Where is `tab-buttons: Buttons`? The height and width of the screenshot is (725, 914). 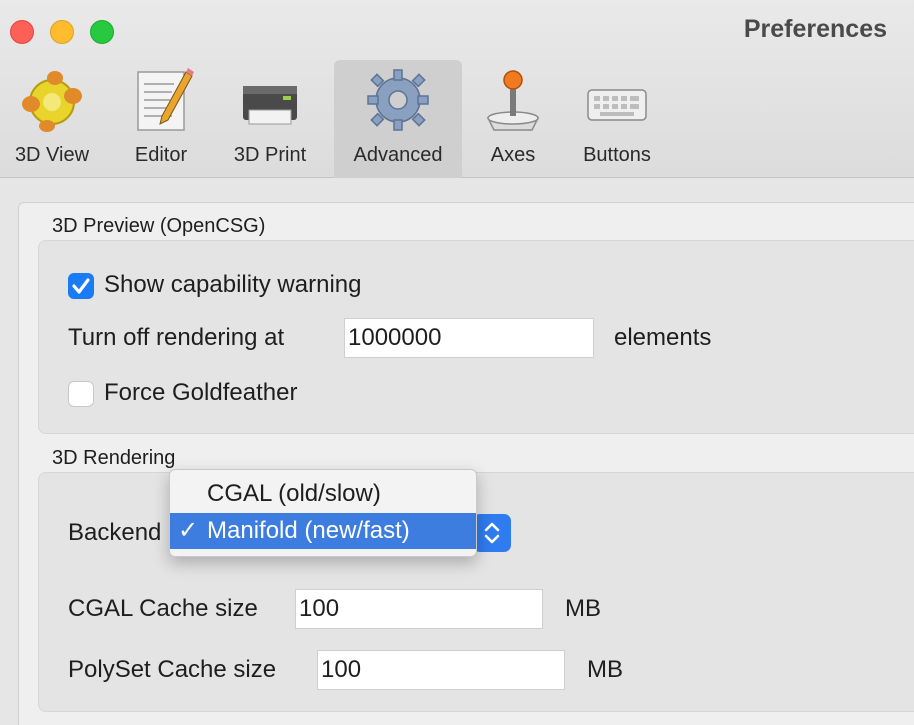 tab-buttons: Buttons is located at coordinates (617, 119).